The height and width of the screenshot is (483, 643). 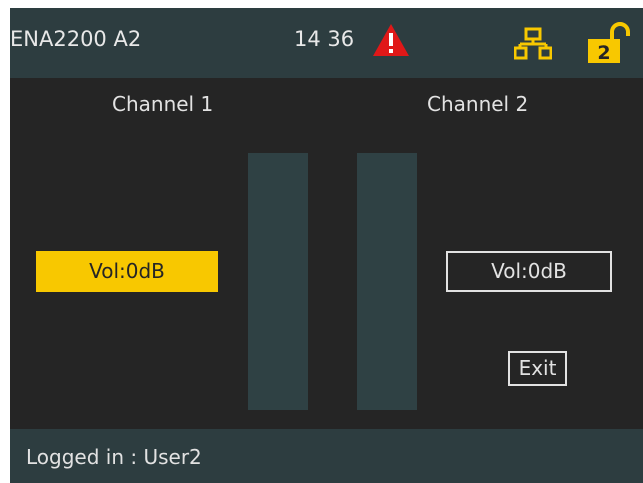 What do you see at coordinates (478, 104) in the screenshot?
I see `channel-2-label: Channel 2` at bounding box center [478, 104].